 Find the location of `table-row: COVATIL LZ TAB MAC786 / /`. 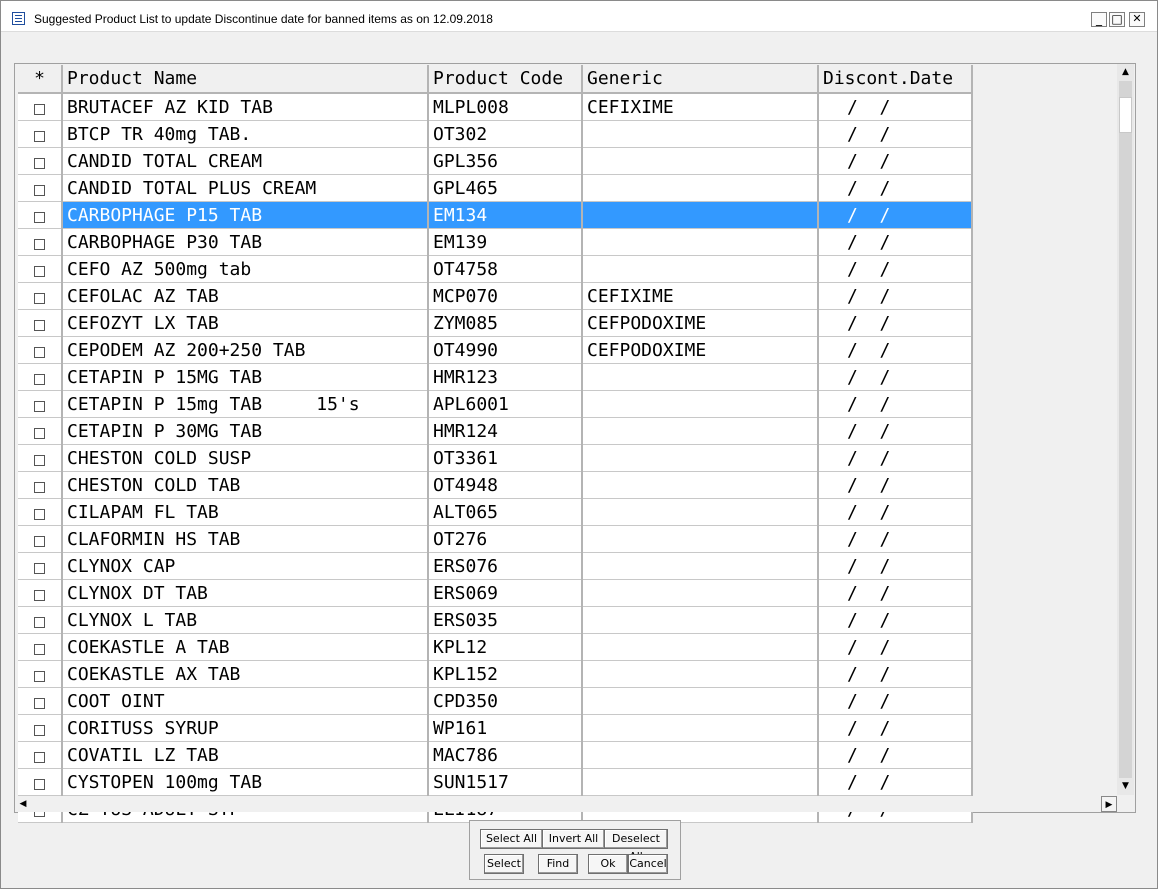

table-row: COVATIL LZ TAB MAC786 / / is located at coordinates (495, 755).